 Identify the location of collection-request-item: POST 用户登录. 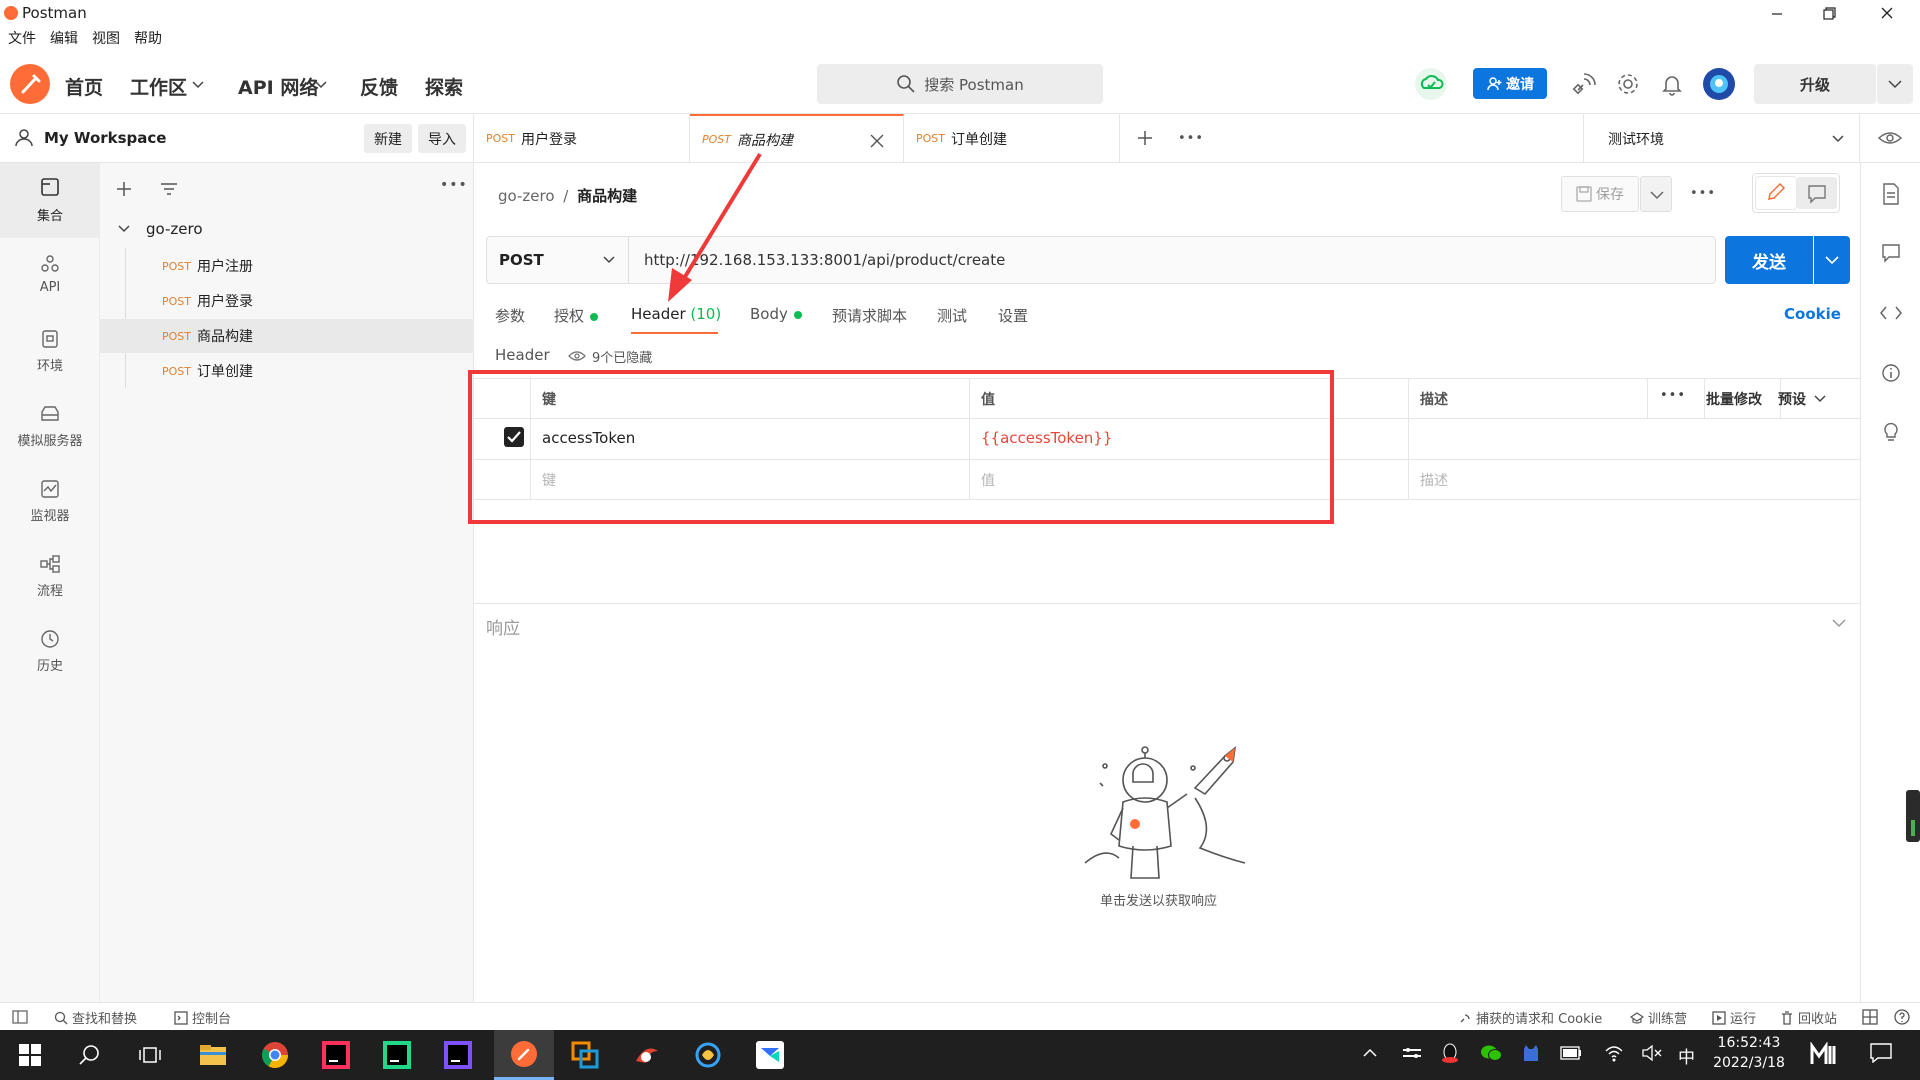
(287, 301).